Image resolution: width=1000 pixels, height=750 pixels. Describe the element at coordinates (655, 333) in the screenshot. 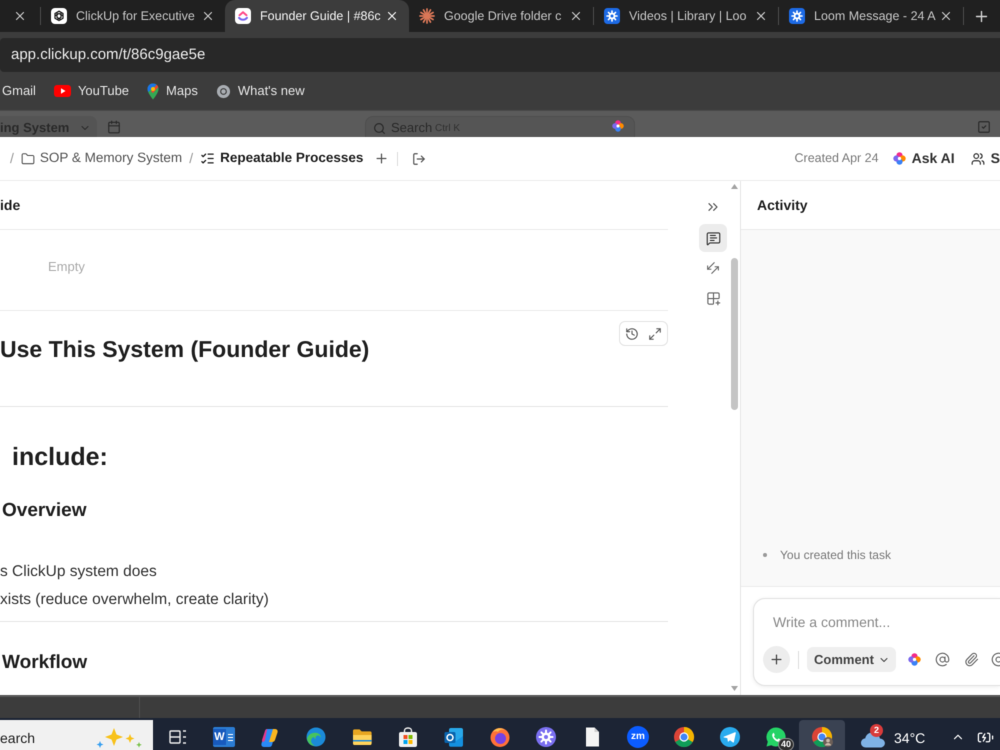

I see `expand-icon` at that location.